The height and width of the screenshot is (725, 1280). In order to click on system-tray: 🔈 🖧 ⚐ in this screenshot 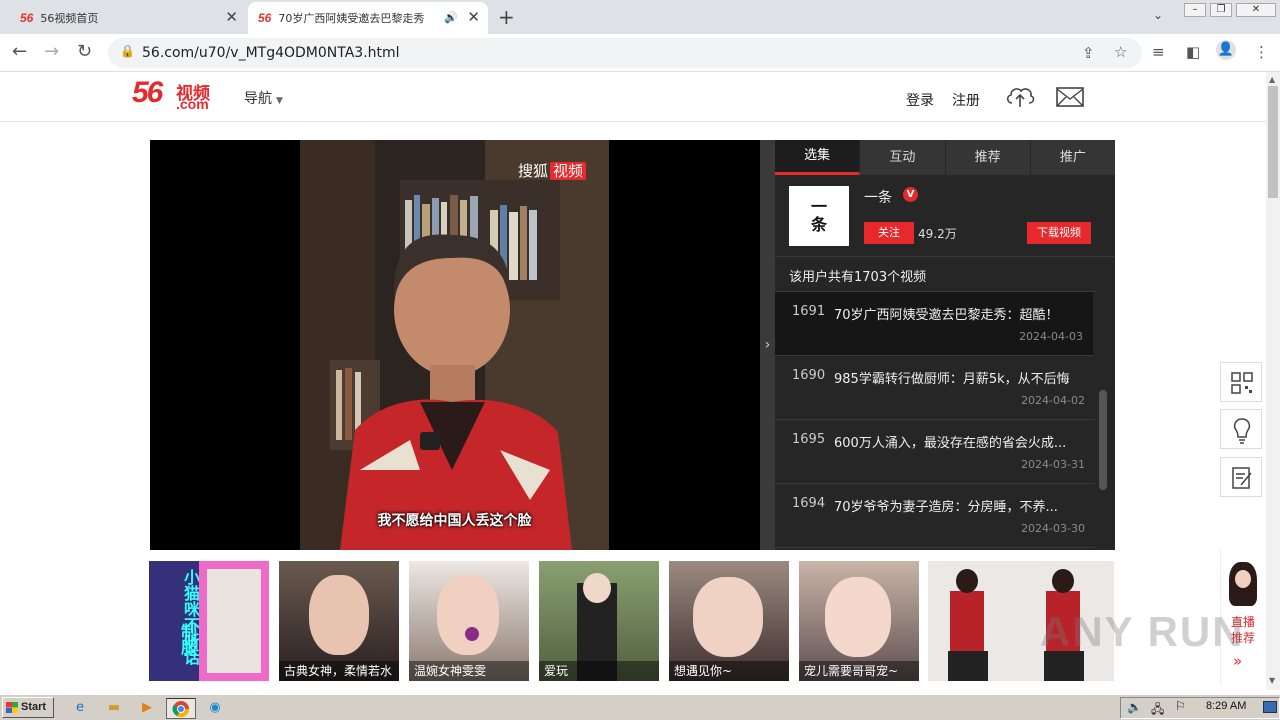, I will do `click(1200, 708)`.